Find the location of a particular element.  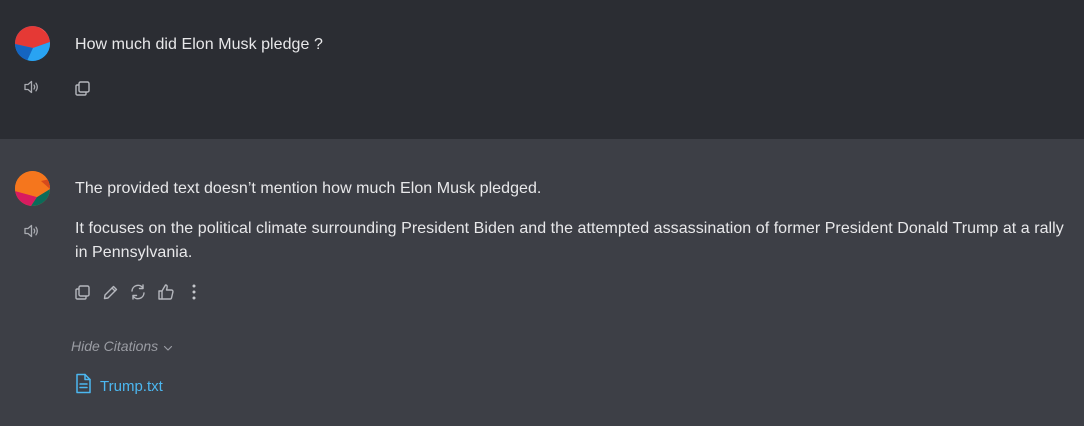

pencil-icon is located at coordinates (110, 292).